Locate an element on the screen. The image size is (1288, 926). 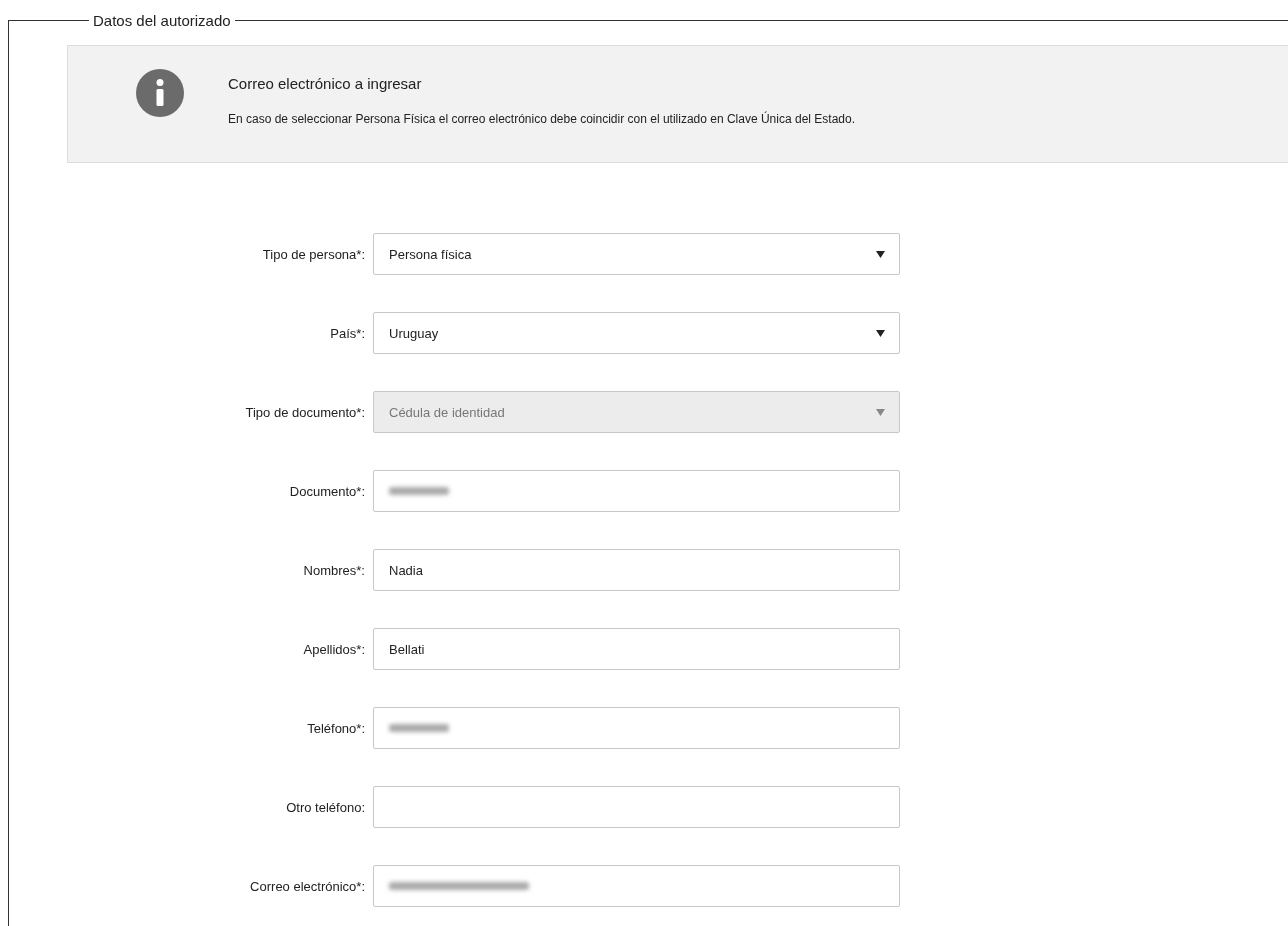
field-label: Teléfono*: is located at coordinates (336, 728).